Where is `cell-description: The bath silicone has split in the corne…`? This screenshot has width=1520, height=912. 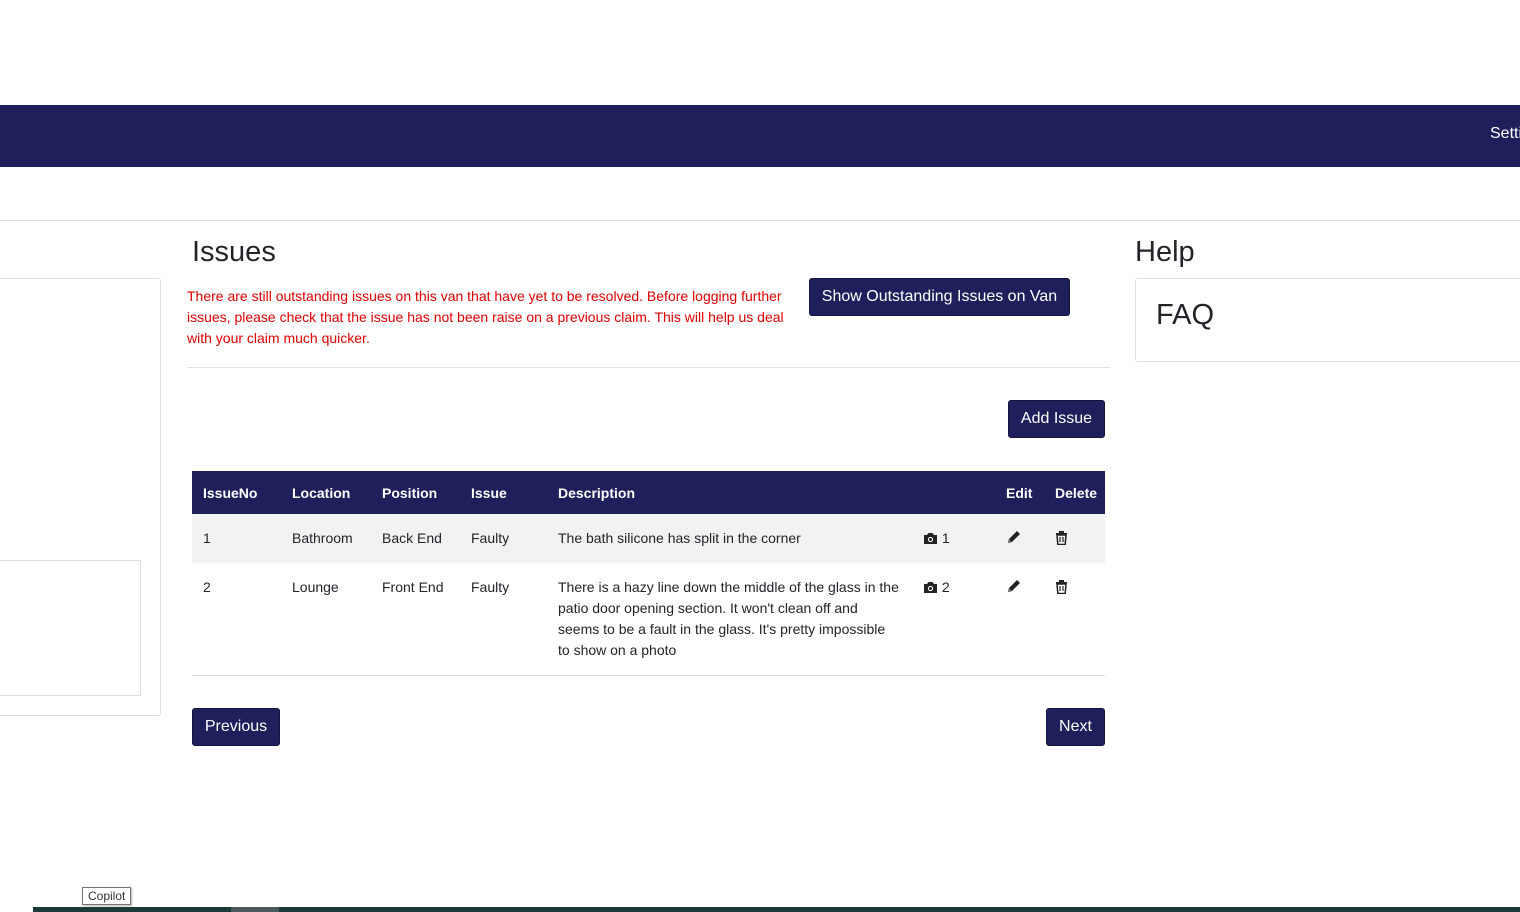
cell-description: The bath silicone has split in the corne… is located at coordinates (729, 538).